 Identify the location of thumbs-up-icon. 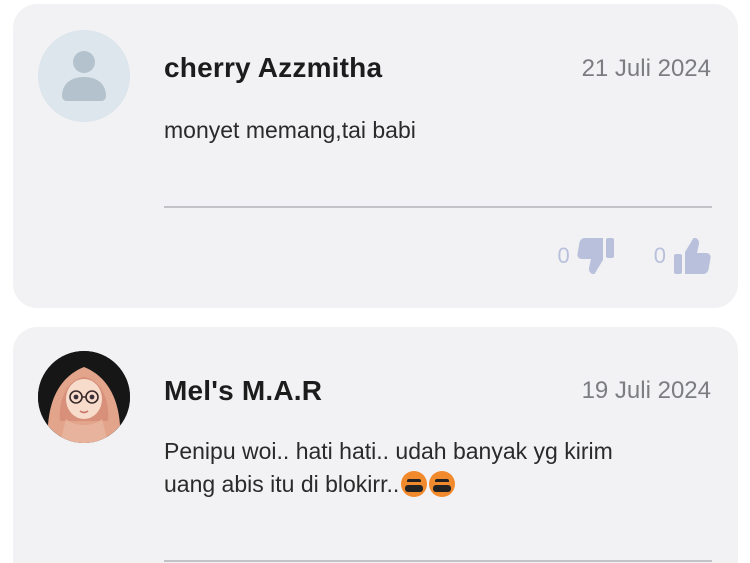
(692, 256).